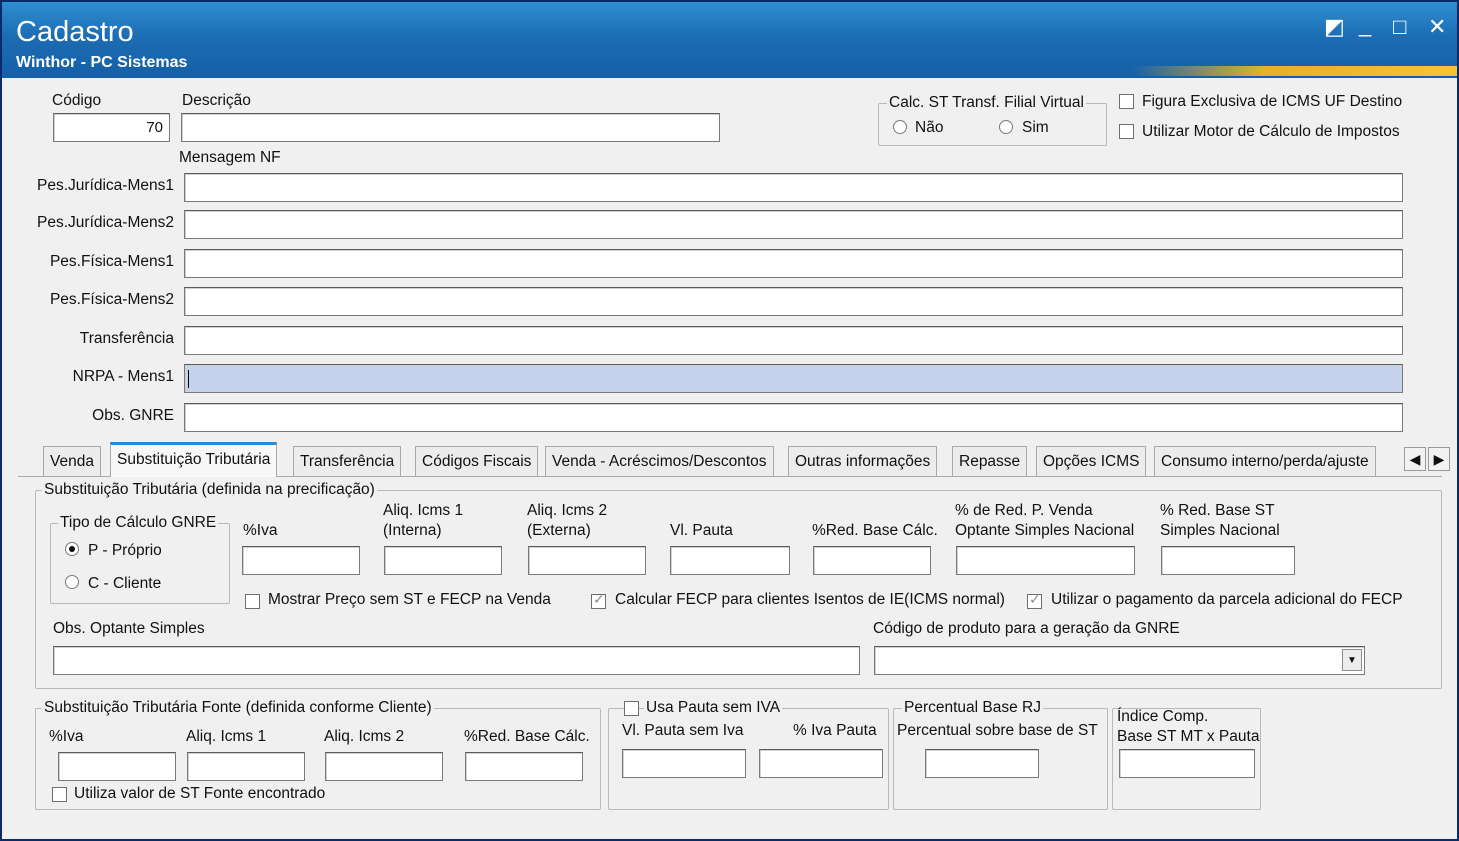 This screenshot has width=1459, height=841. What do you see at coordinates (992, 120) in the screenshot?
I see `calc-st-group: Calc. ST Transf. Filial Virtual Não Sim` at bounding box center [992, 120].